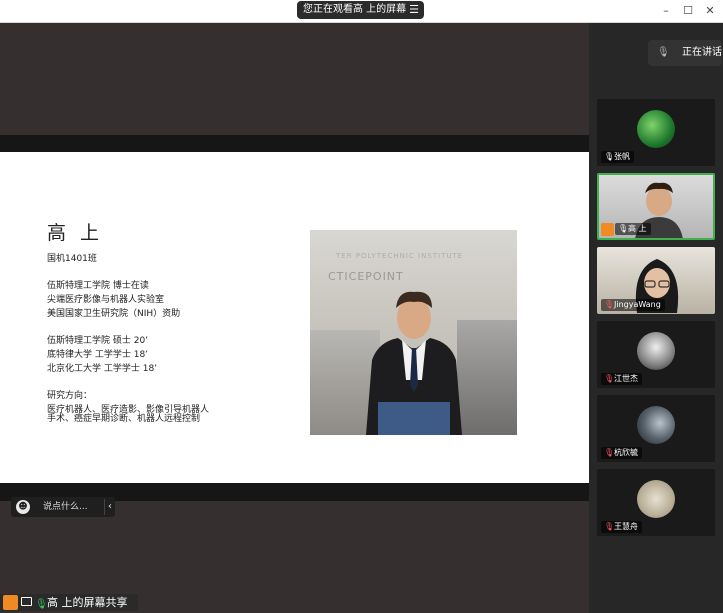 Image resolution: width=723 pixels, height=613 pixels. Describe the element at coordinates (400, 256) in the screenshot. I see `photo-sign-top: TER POLYTECHNIC INSTITUTE` at that location.